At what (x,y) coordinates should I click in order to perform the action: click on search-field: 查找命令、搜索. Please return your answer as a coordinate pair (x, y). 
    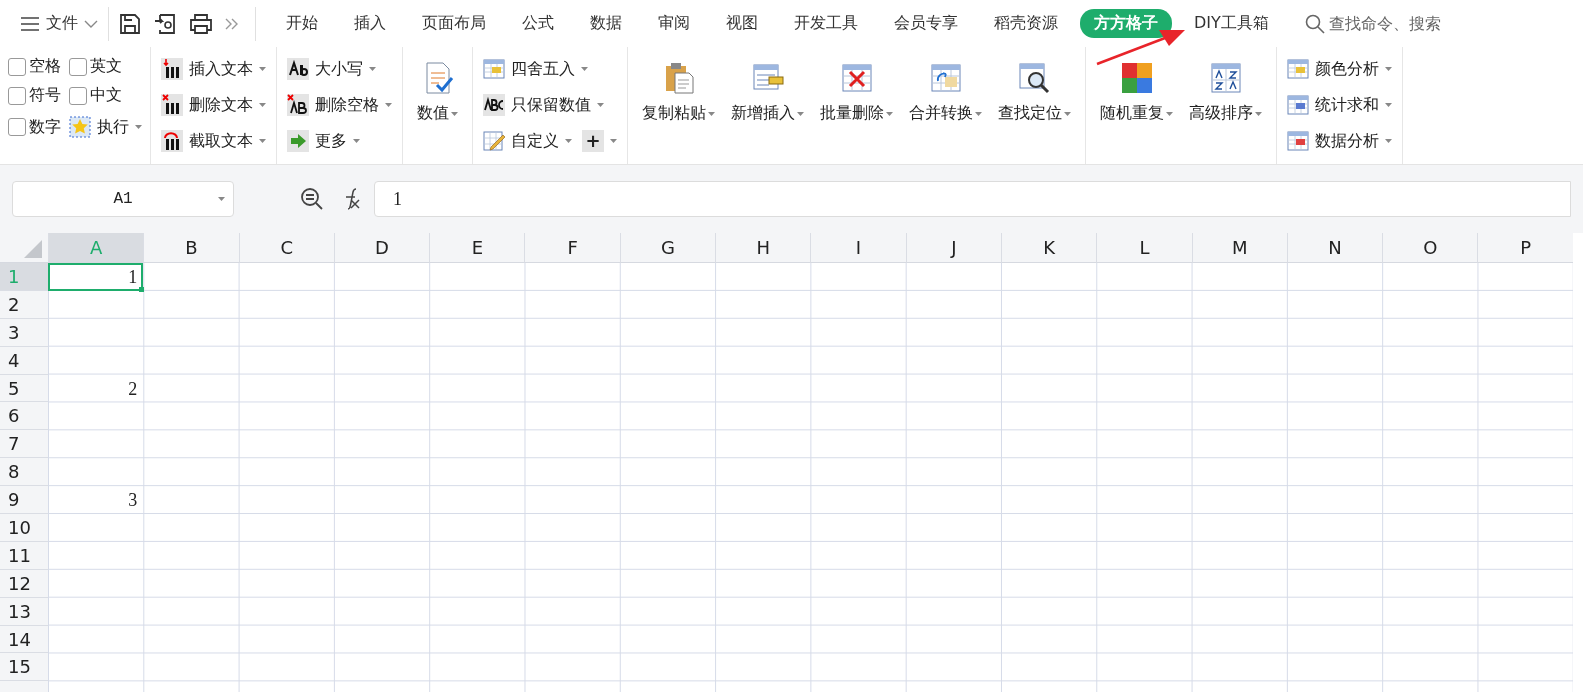
    Looking at the image, I should click on (1443, 23).